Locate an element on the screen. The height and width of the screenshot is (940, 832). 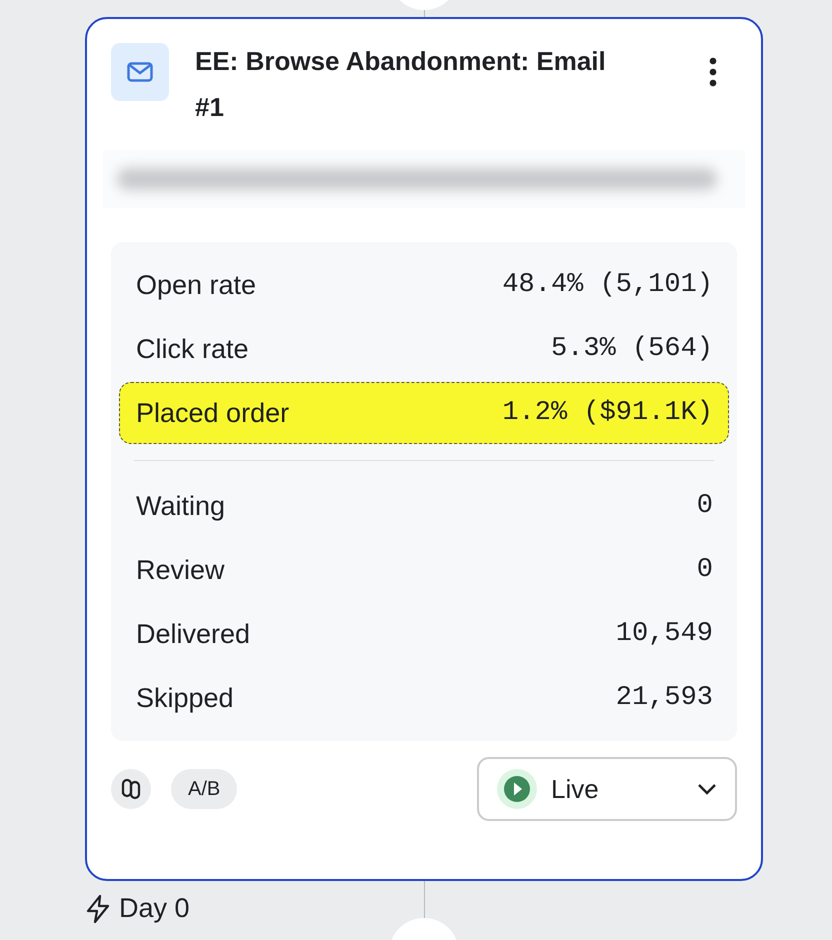
count-label: Review is located at coordinates (180, 570).